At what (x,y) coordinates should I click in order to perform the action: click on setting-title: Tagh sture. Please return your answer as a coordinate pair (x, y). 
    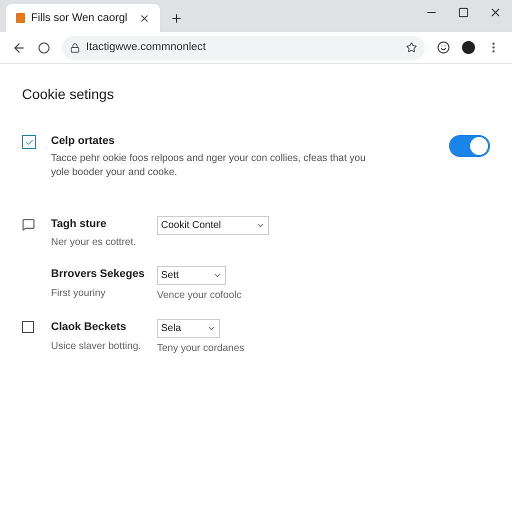
    Looking at the image, I should click on (79, 224).